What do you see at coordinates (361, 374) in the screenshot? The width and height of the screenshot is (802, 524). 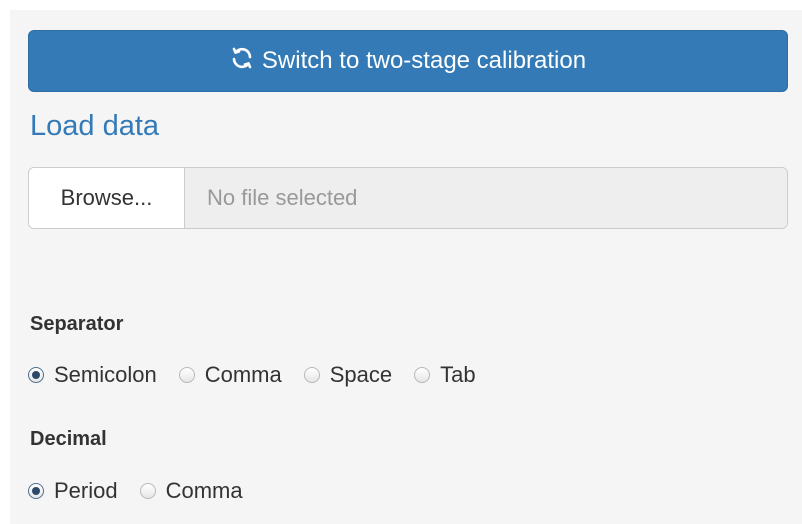 I see `radio-label: Space` at bounding box center [361, 374].